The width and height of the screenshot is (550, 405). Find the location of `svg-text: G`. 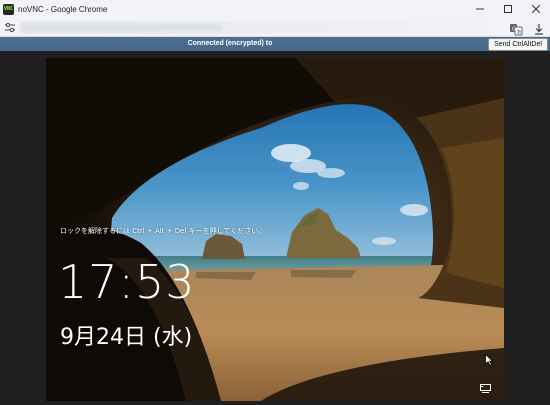

svg-text: G is located at coordinates (514, 30).